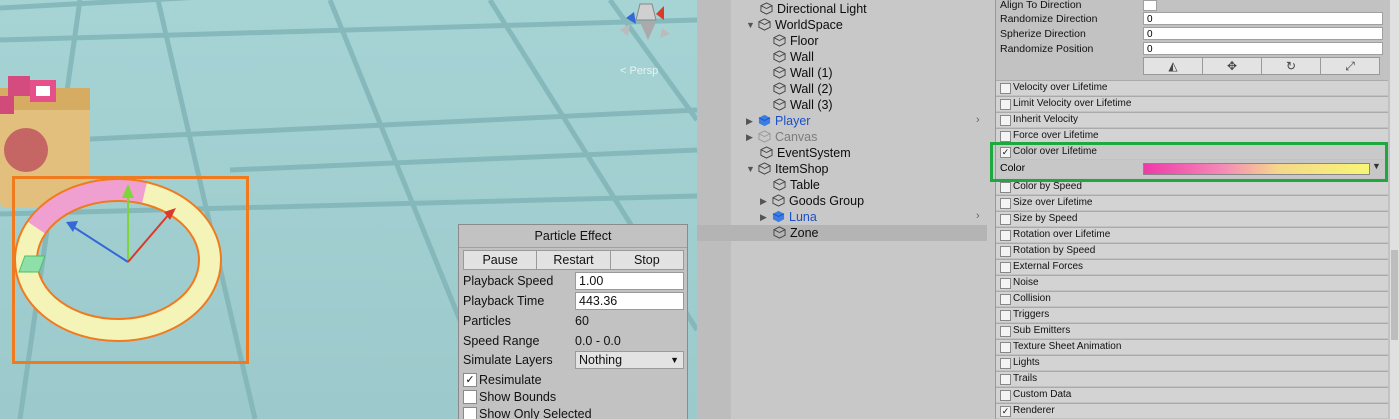  I want to click on inspector-scrollbar, so click(1394, 209).